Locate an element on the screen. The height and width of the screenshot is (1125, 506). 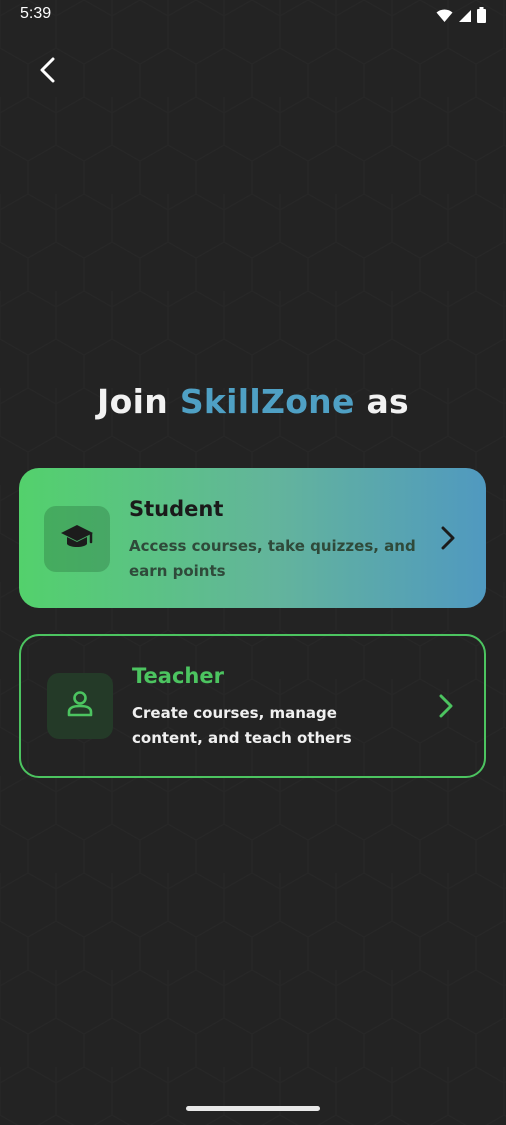
student-icon-box is located at coordinates (77, 539).